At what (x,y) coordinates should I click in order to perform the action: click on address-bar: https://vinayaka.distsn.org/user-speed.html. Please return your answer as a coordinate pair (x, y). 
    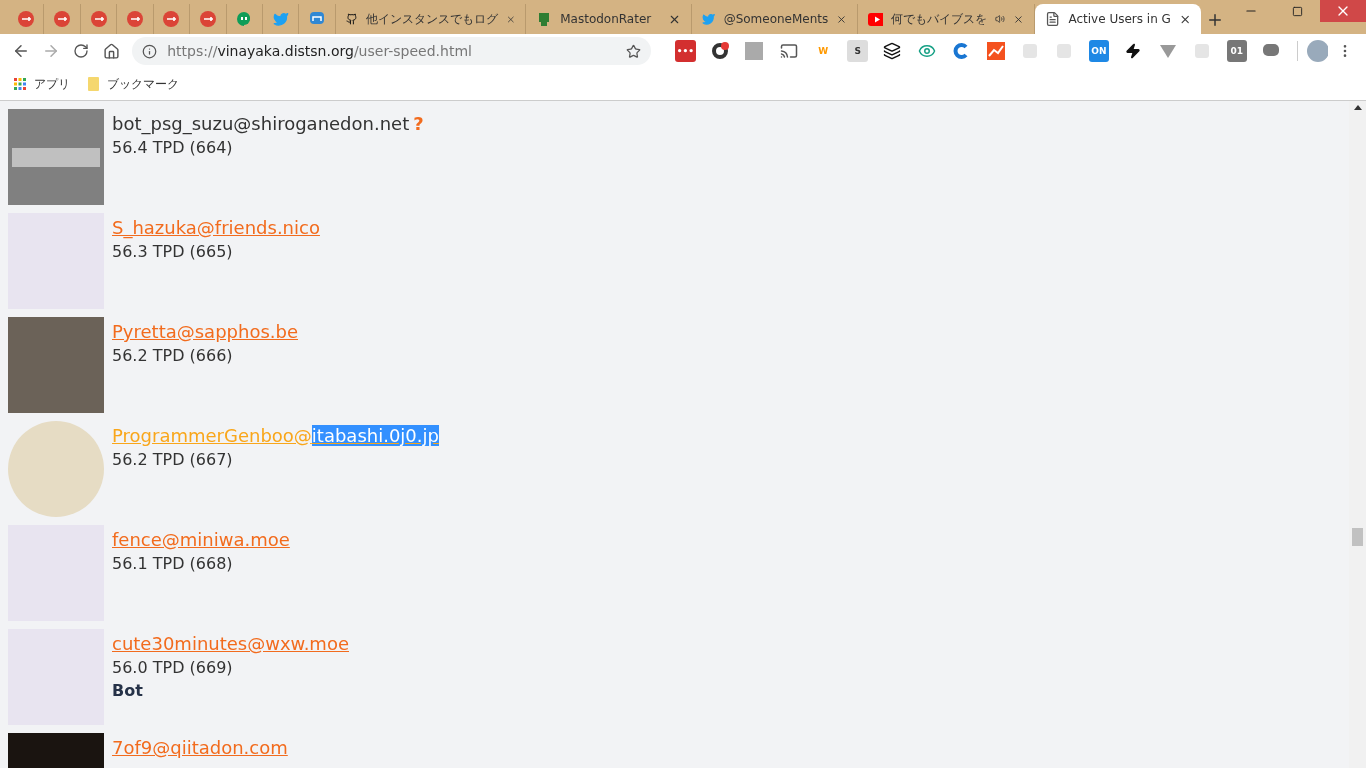
    Looking at the image, I should click on (391, 51).